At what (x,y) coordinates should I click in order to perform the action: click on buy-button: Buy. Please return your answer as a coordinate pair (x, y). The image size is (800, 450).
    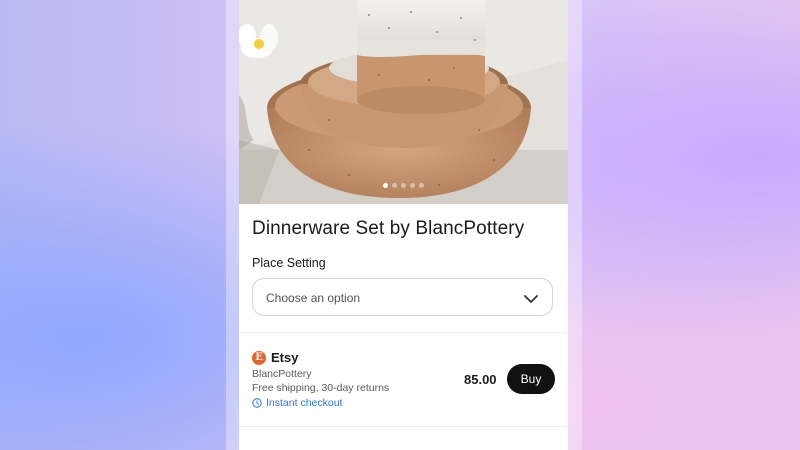
    Looking at the image, I should click on (531, 379).